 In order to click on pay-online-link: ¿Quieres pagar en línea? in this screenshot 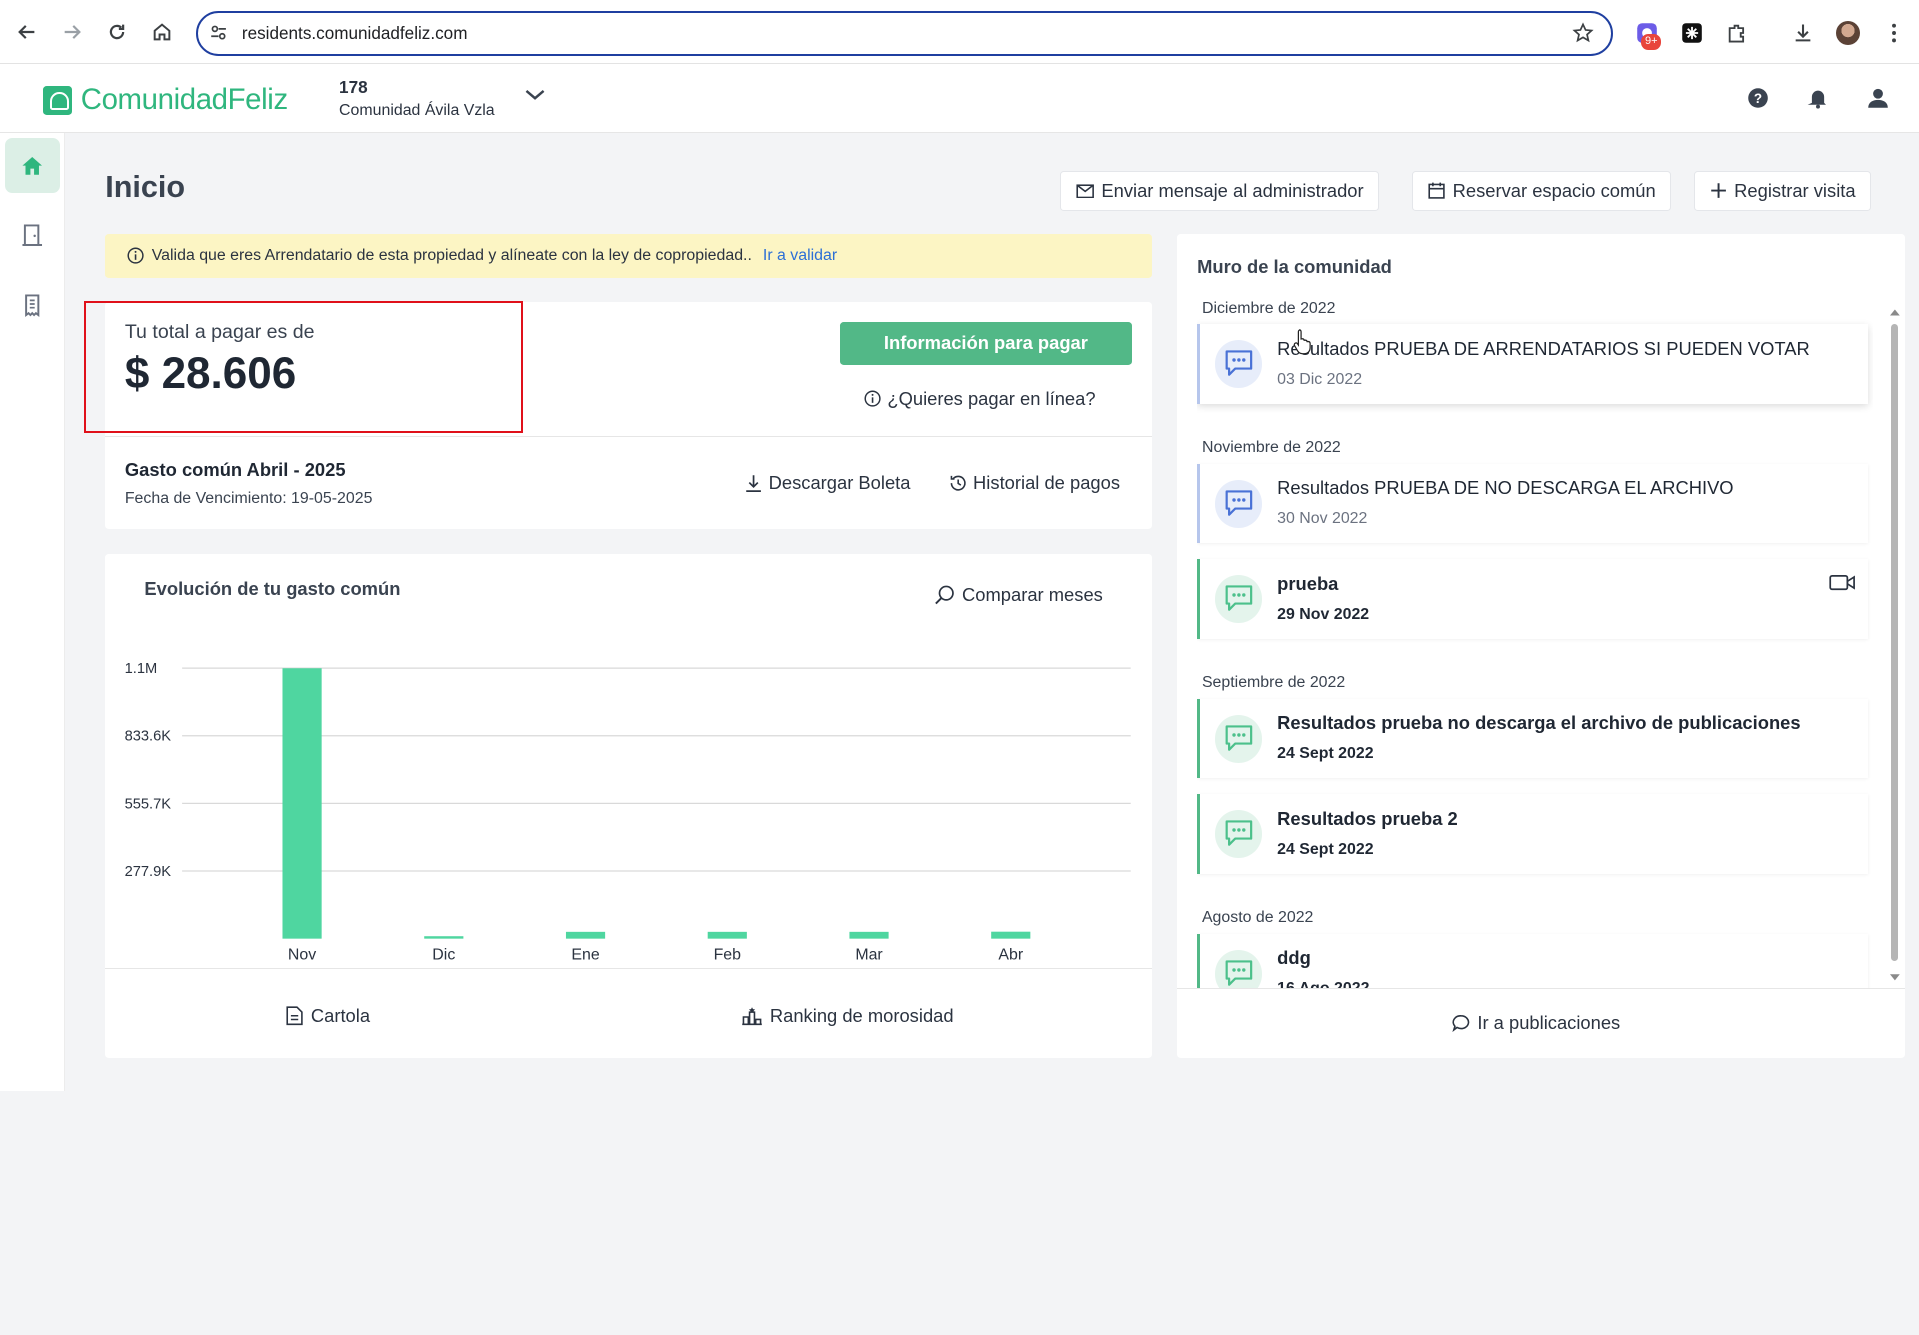, I will do `click(980, 398)`.